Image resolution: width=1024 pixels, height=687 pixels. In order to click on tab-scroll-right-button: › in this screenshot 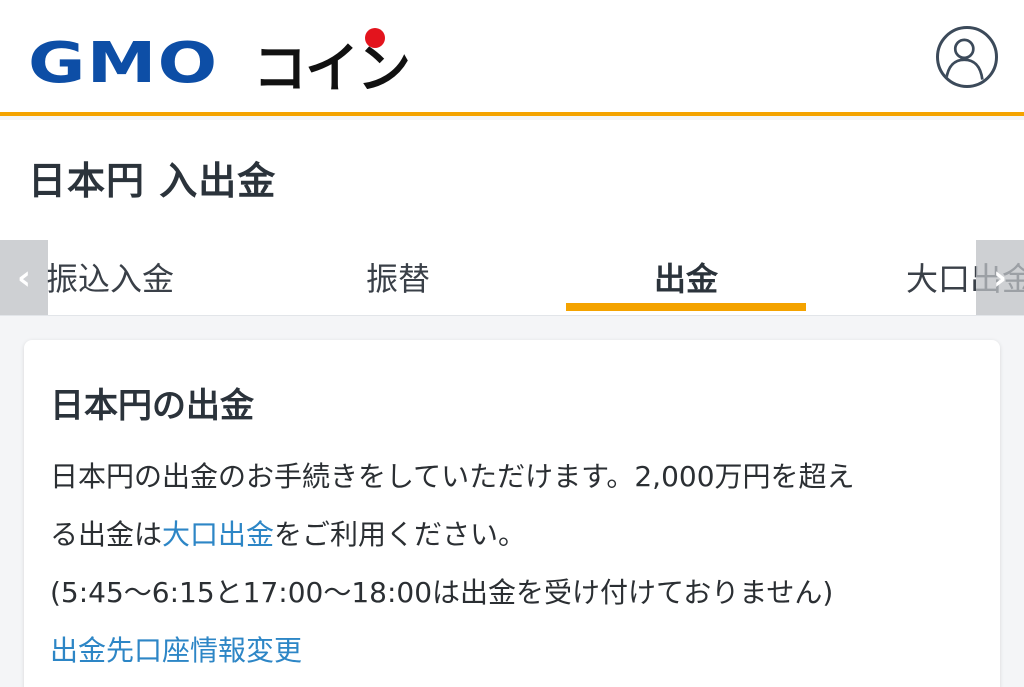, I will do `click(1000, 277)`.